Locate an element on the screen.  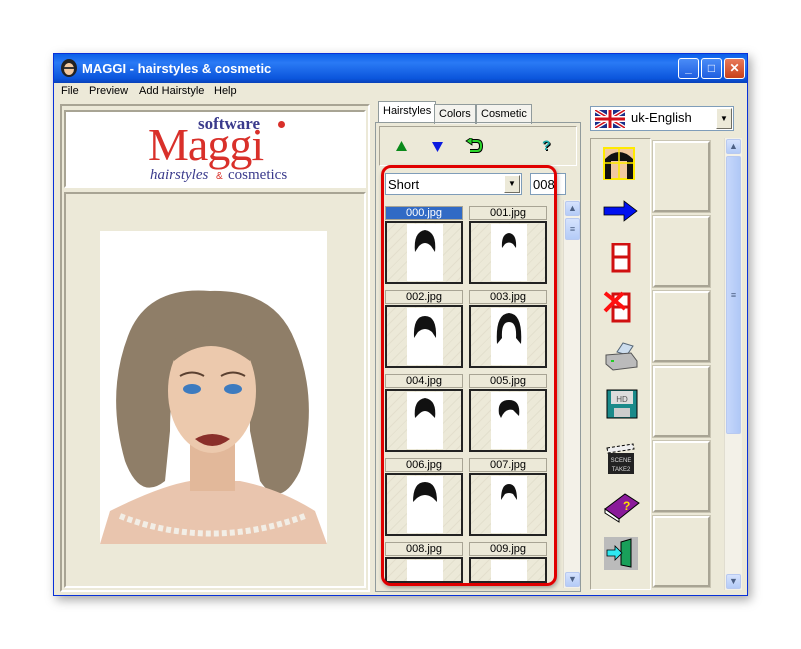
menu-help: Help is located at coordinates (225, 91).